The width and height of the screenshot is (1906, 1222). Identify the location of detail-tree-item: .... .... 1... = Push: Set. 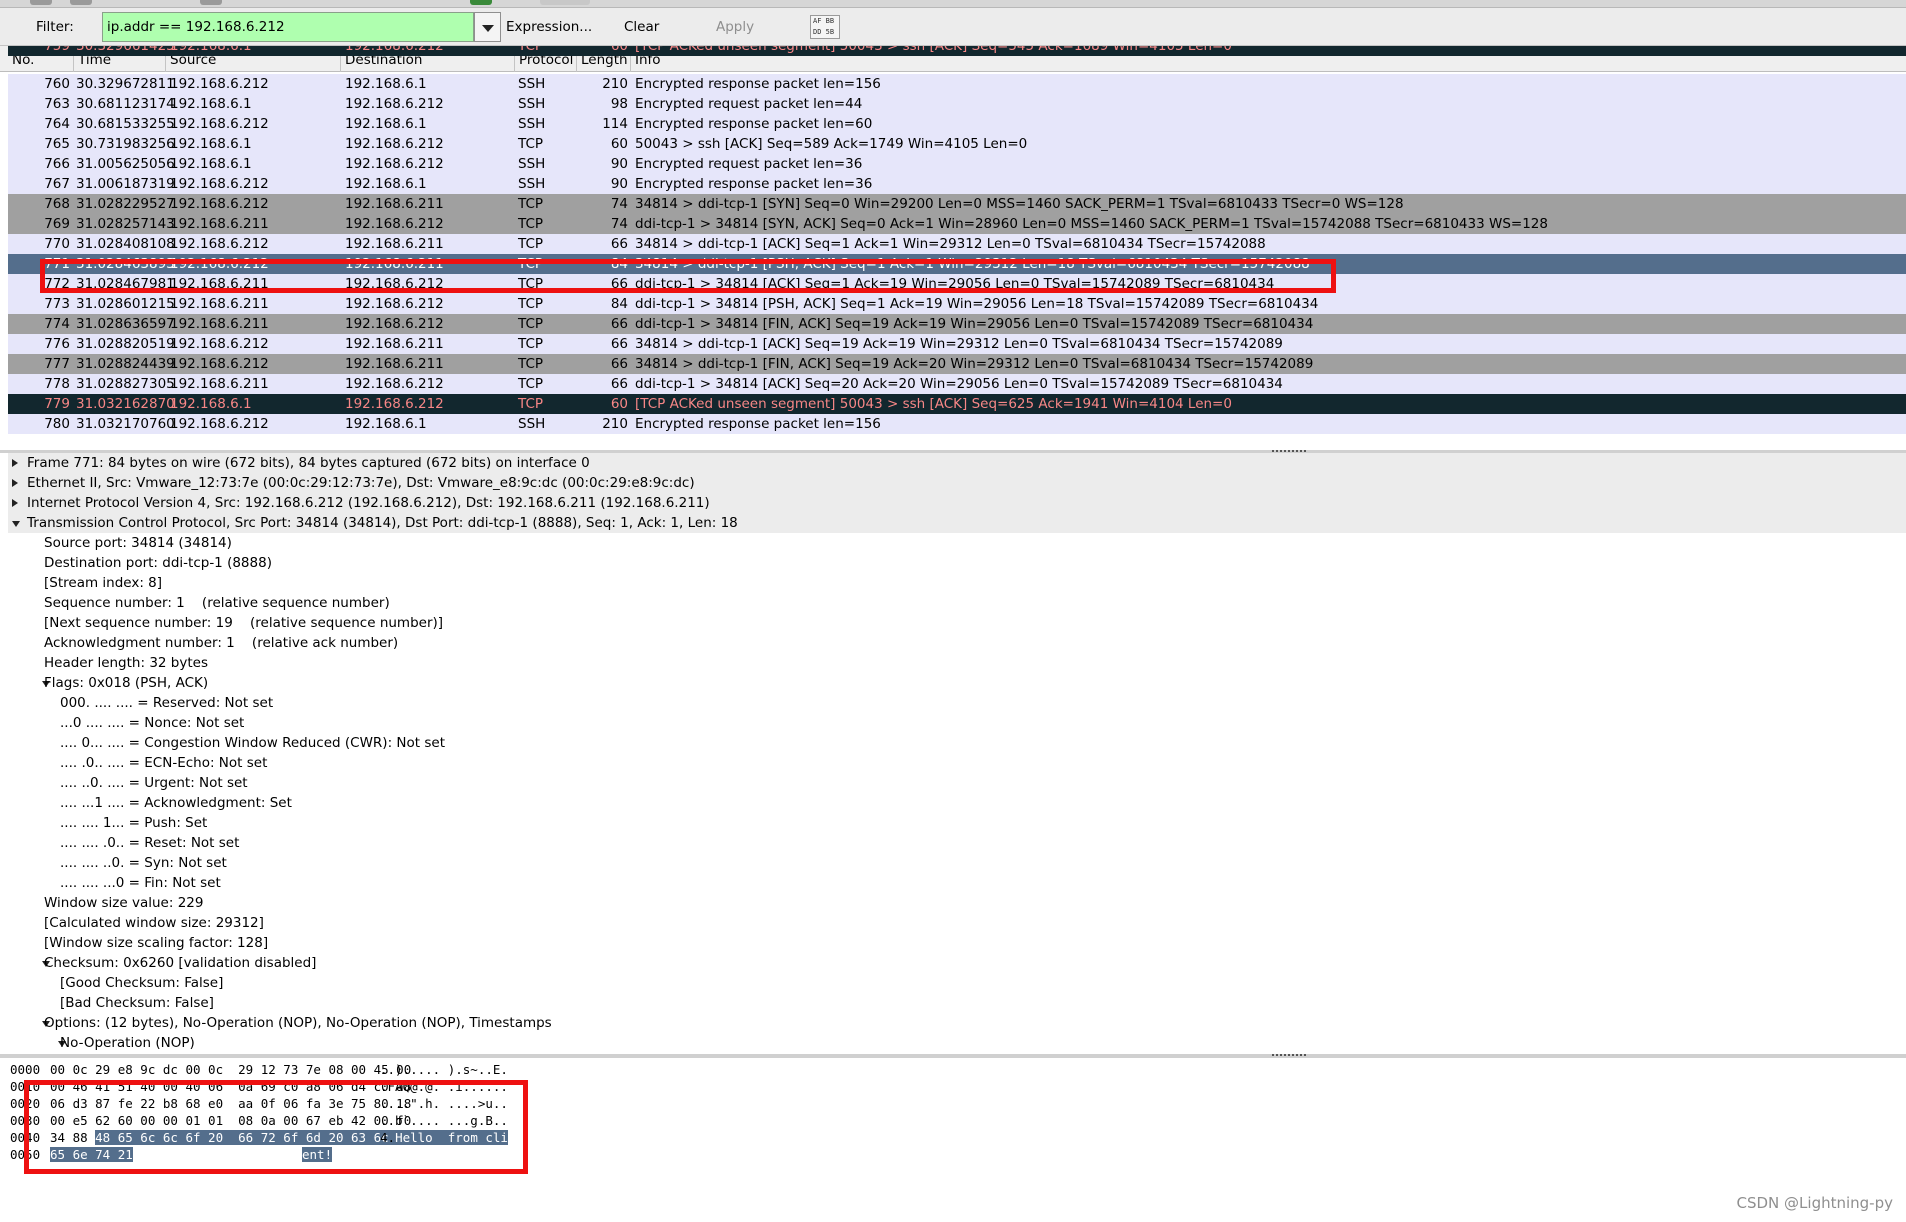
(957, 823).